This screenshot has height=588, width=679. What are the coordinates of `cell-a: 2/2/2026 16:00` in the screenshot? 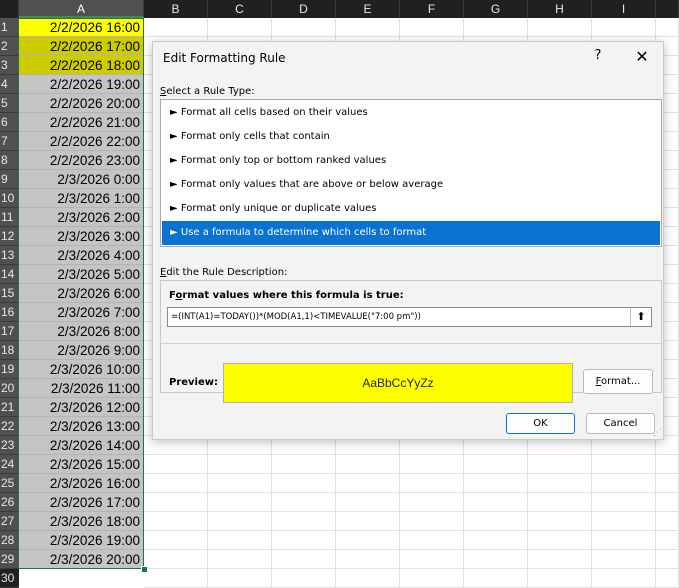 It's located at (81, 27).